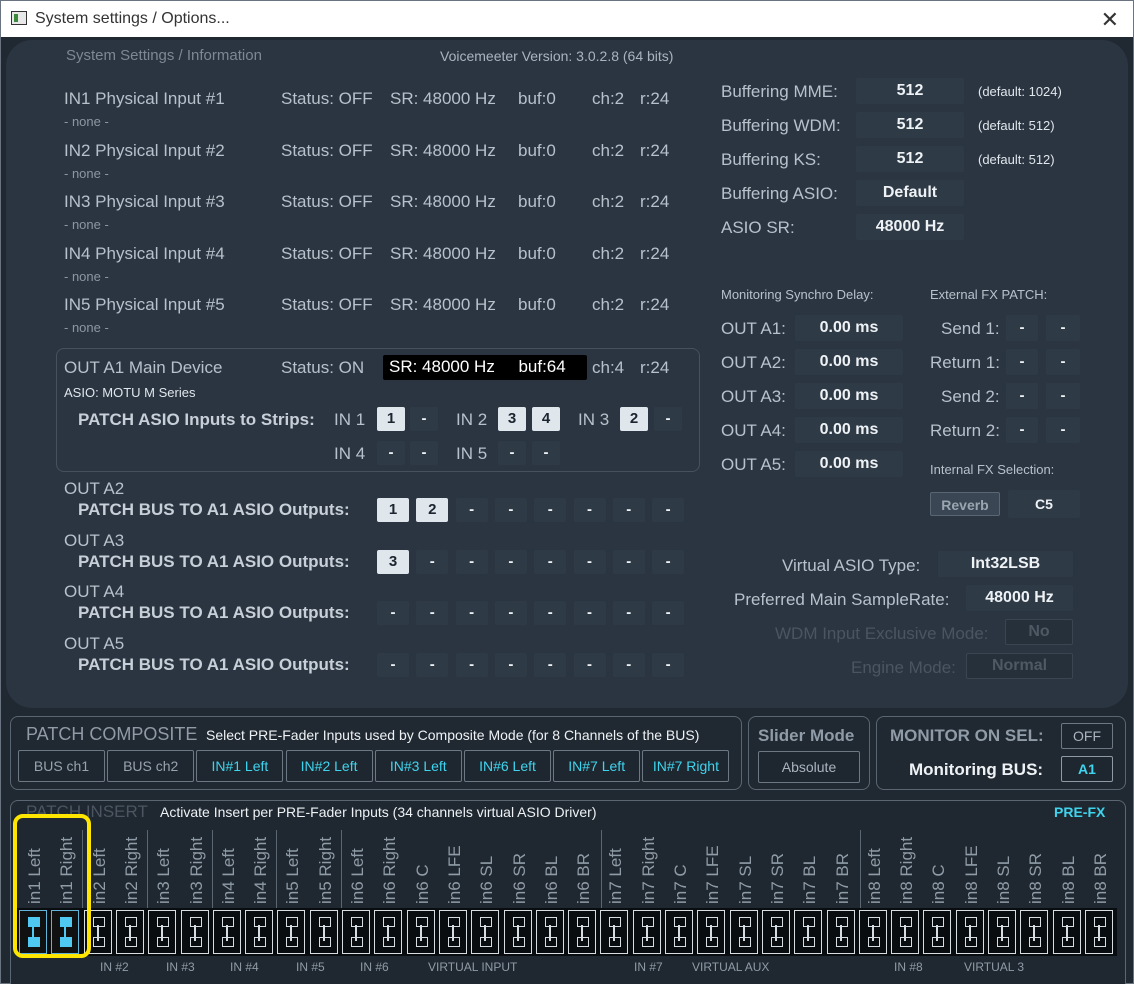 This screenshot has height=984, width=1134. What do you see at coordinates (1044, 504) in the screenshot?
I see `c5-button: C5` at bounding box center [1044, 504].